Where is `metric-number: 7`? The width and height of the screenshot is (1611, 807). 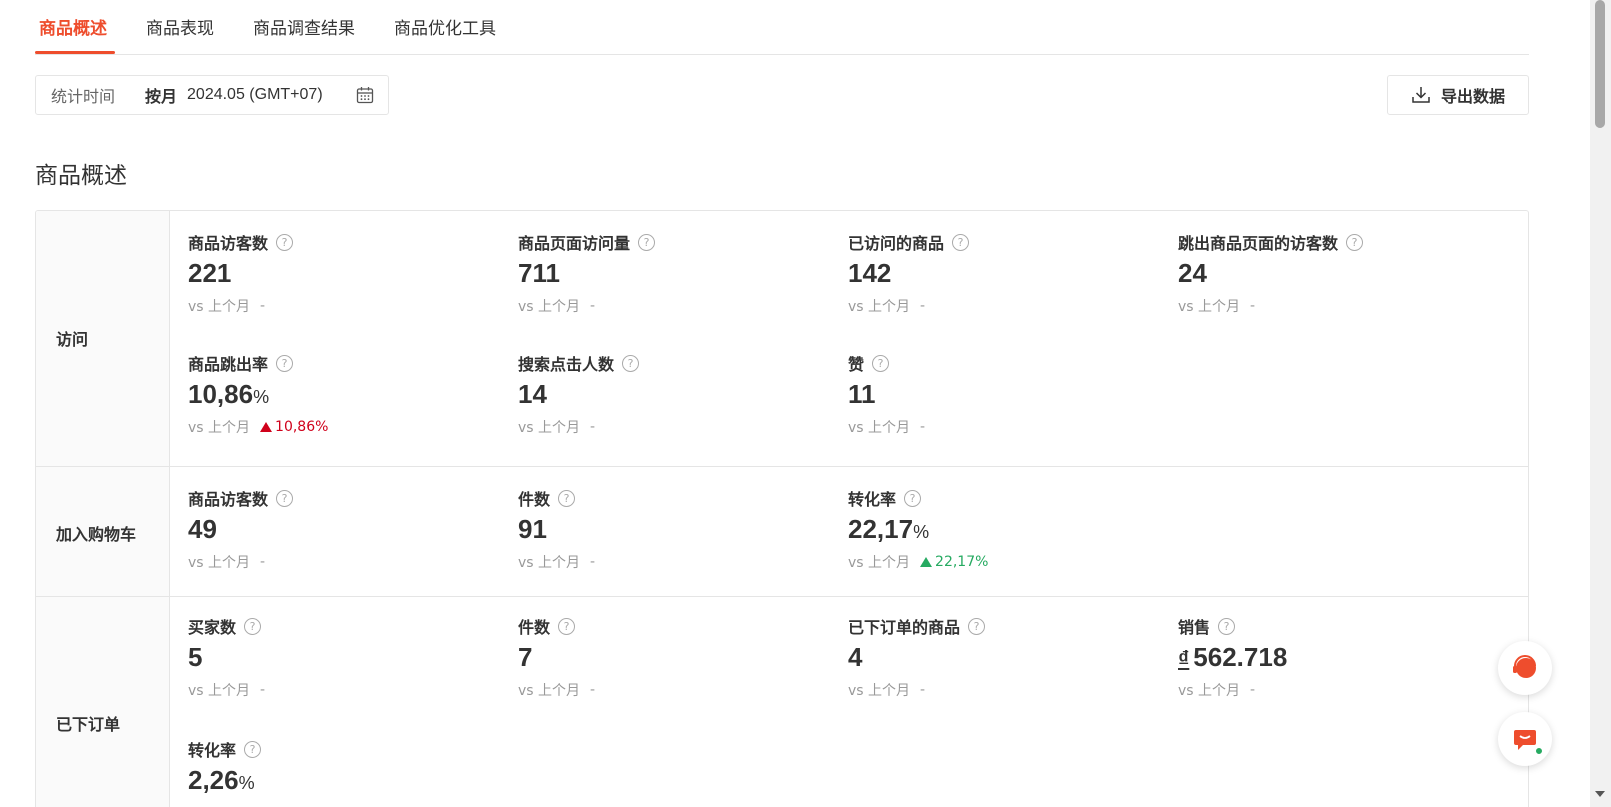 metric-number: 7 is located at coordinates (525, 657).